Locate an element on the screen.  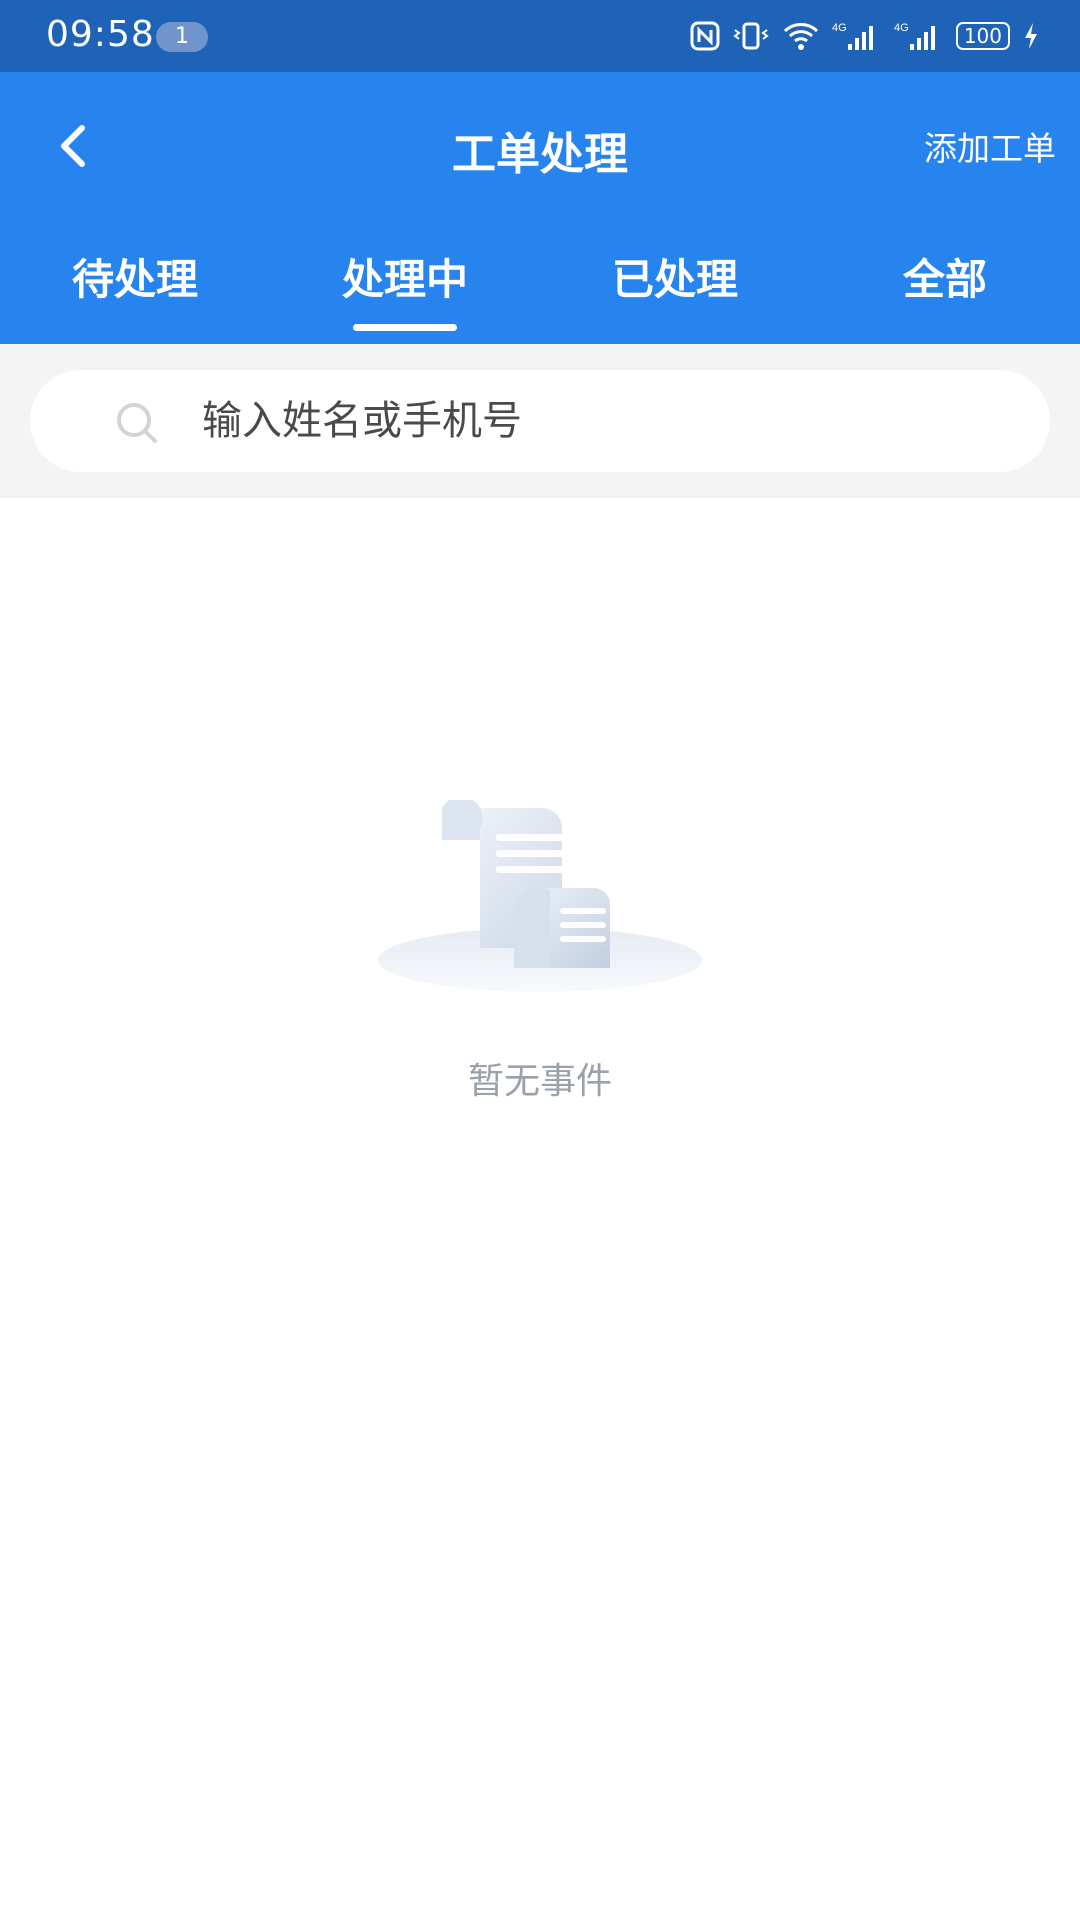
battery-icon: 100 is located at coordinates (982, 36).